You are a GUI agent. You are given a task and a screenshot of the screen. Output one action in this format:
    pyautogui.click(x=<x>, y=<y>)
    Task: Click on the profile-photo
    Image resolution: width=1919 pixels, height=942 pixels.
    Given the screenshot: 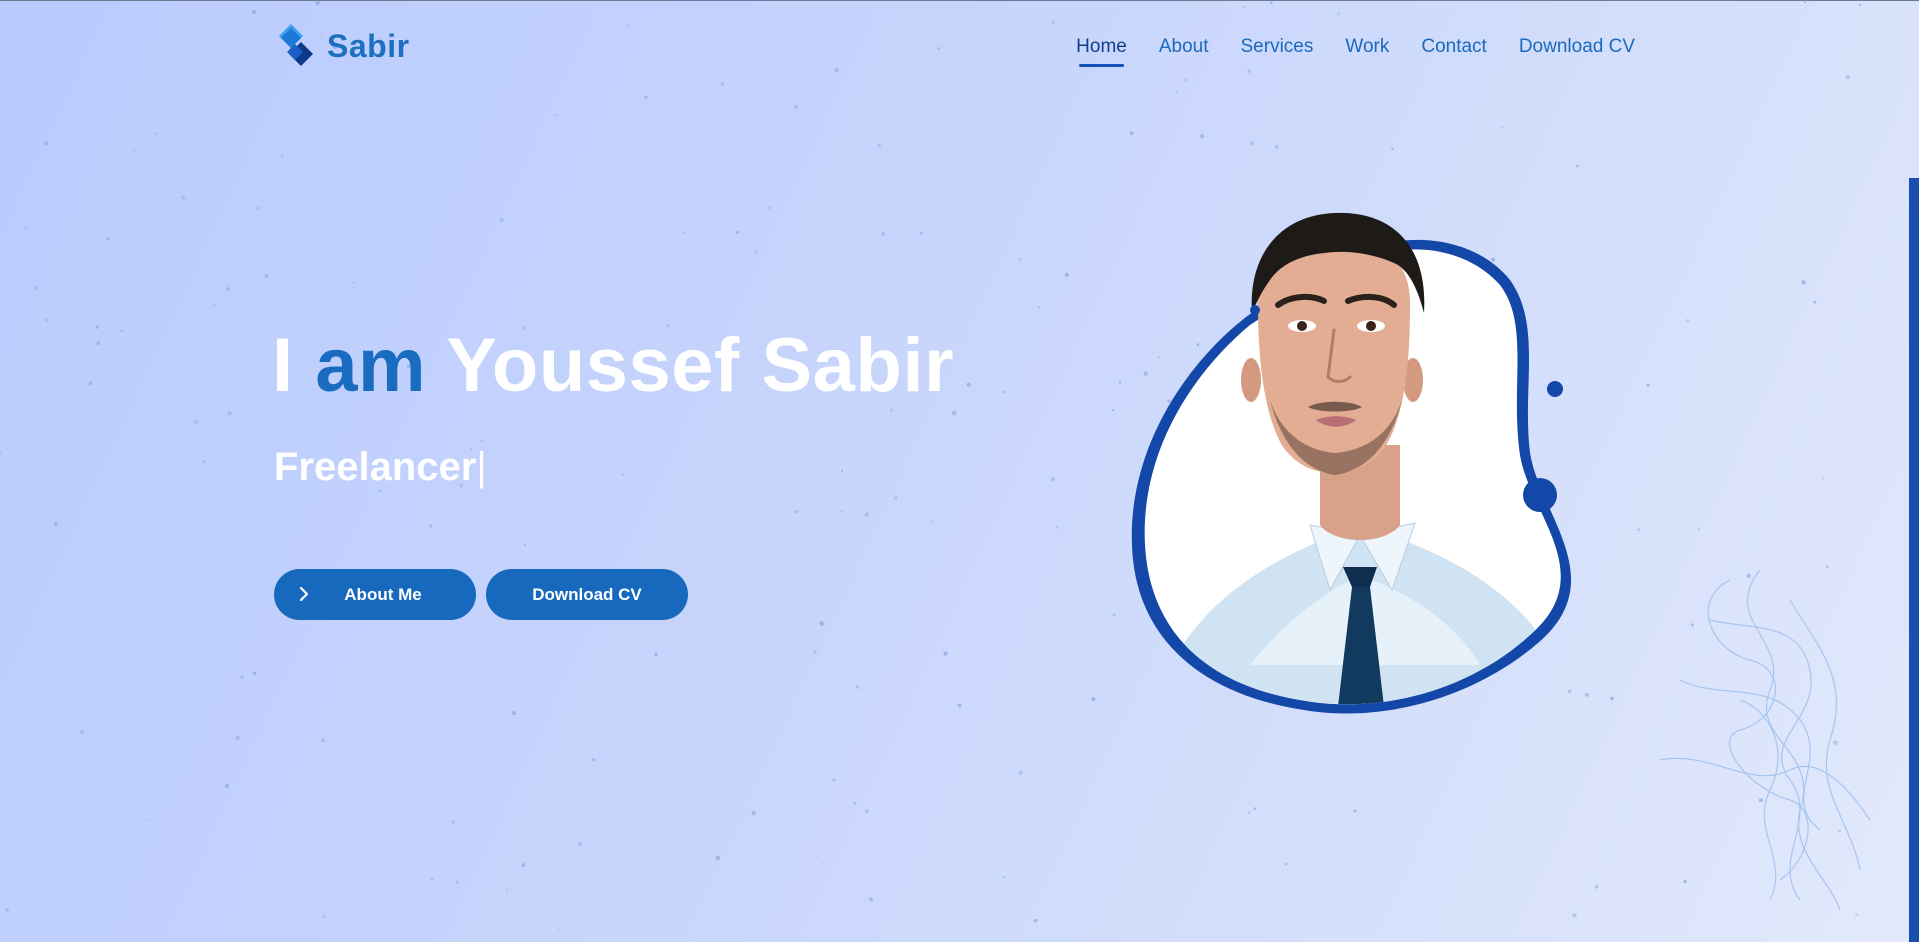 What is the action you would take?
    pyautogui.click(x=1351, y=463)
    